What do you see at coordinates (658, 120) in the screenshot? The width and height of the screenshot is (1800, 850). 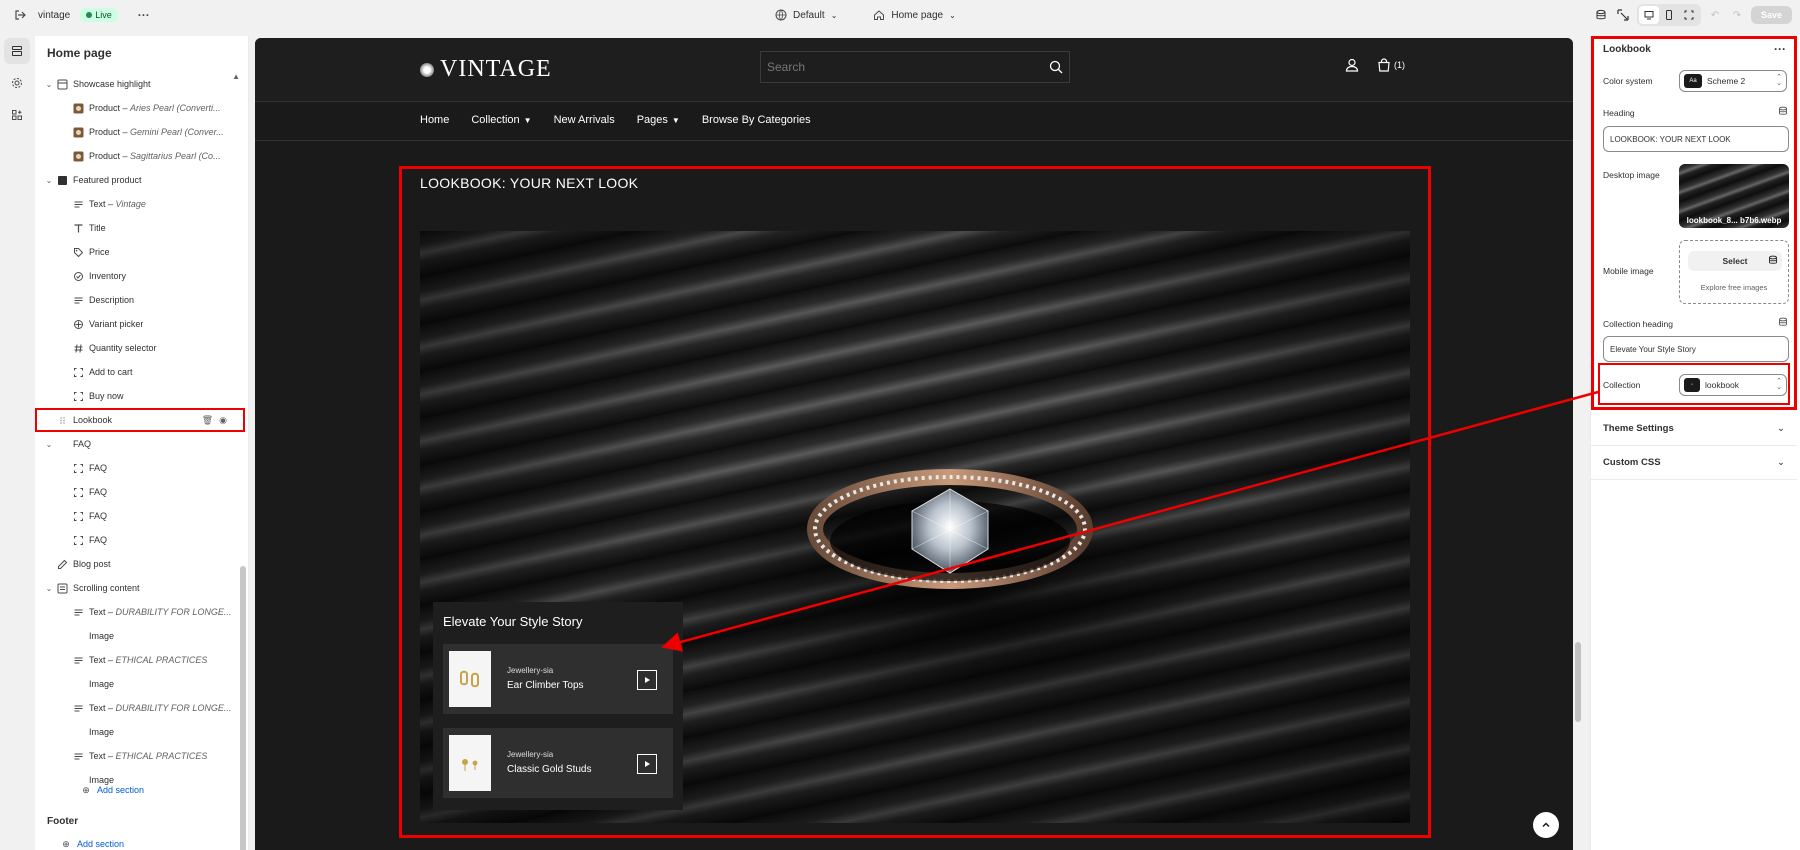 I see `nav-item: Pages ▼` at bounding box center [658, 120].